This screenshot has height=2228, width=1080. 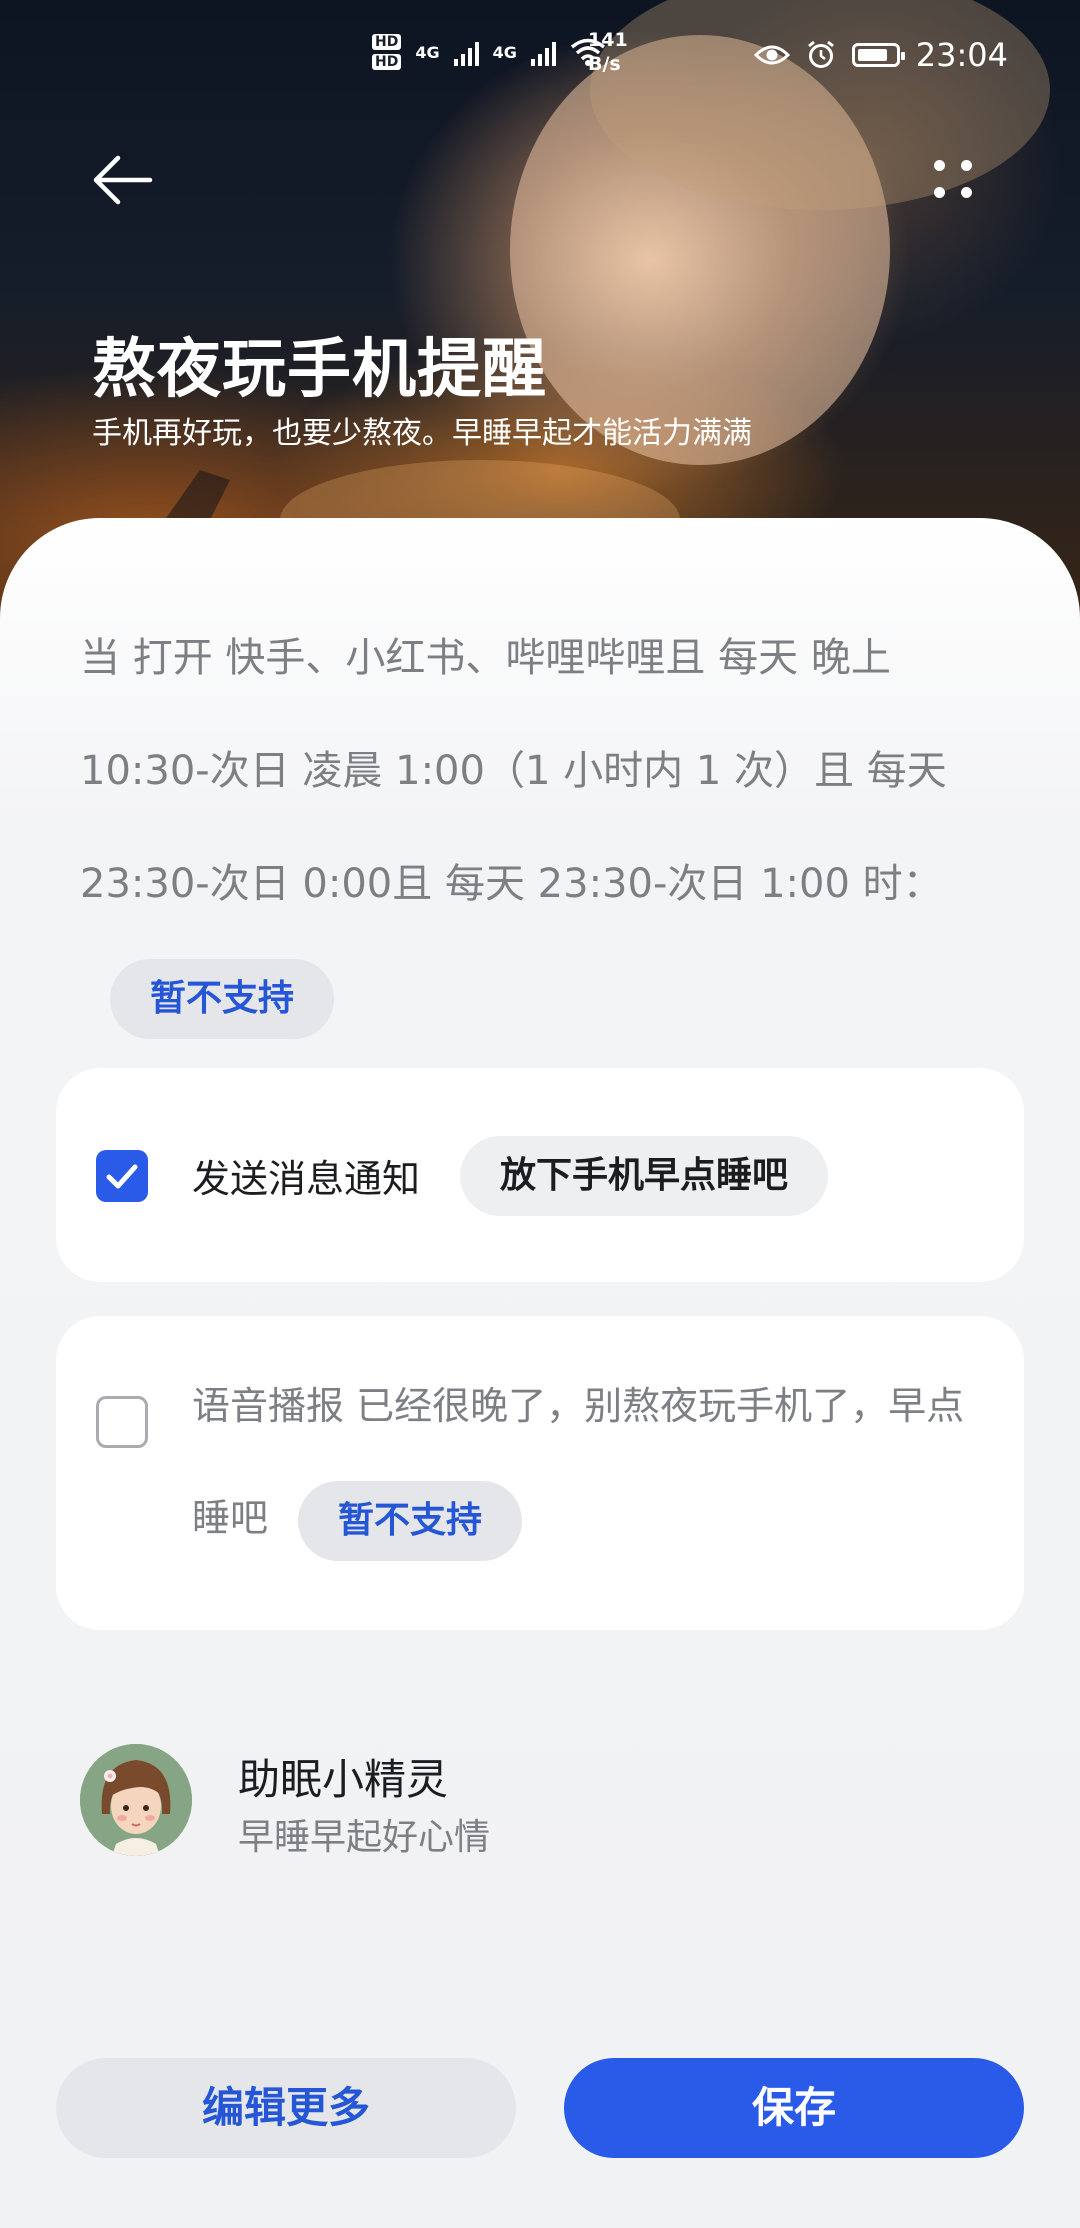 What do you see at coordinates (427, 52) in the screenshot?
I see `network-type-1: 4G` at bounding box center [427, 52].